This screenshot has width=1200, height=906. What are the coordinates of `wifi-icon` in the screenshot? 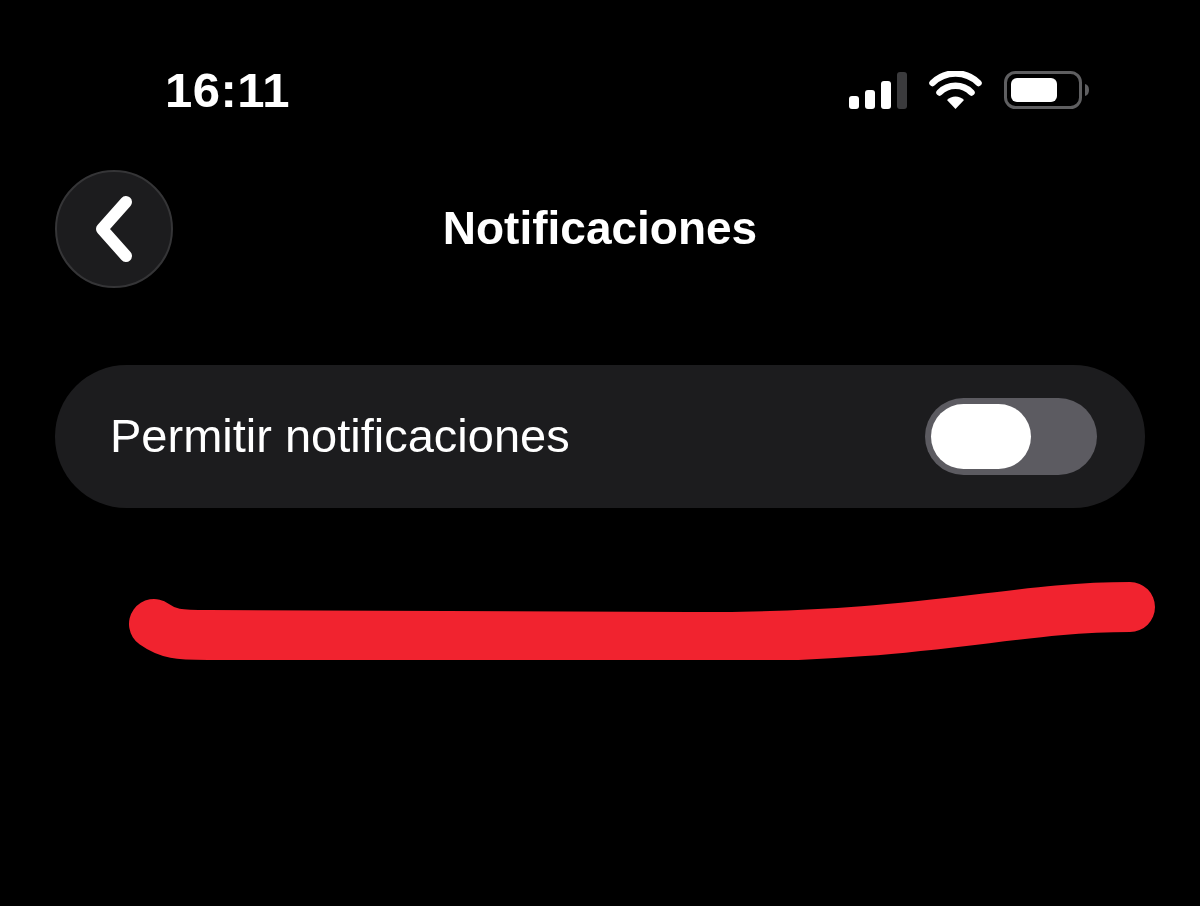 It's located at (955, 90).